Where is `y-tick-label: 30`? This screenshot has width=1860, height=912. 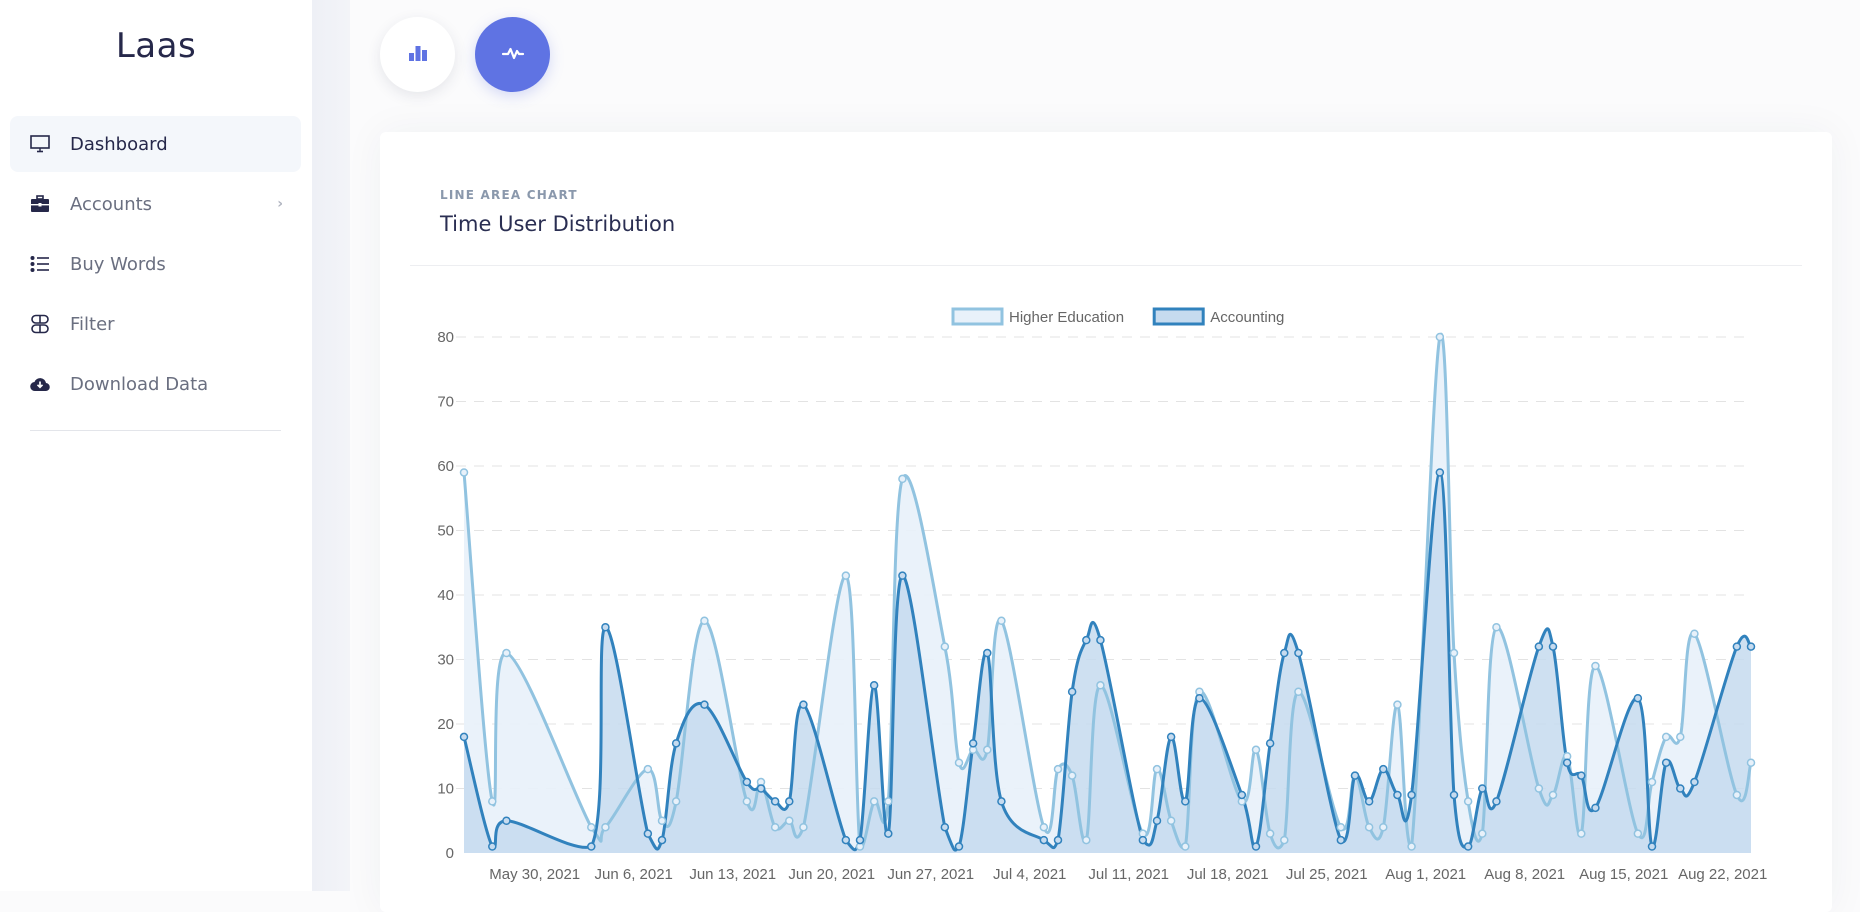
y-tick-label: 30 is located at coordinates (445, 660).